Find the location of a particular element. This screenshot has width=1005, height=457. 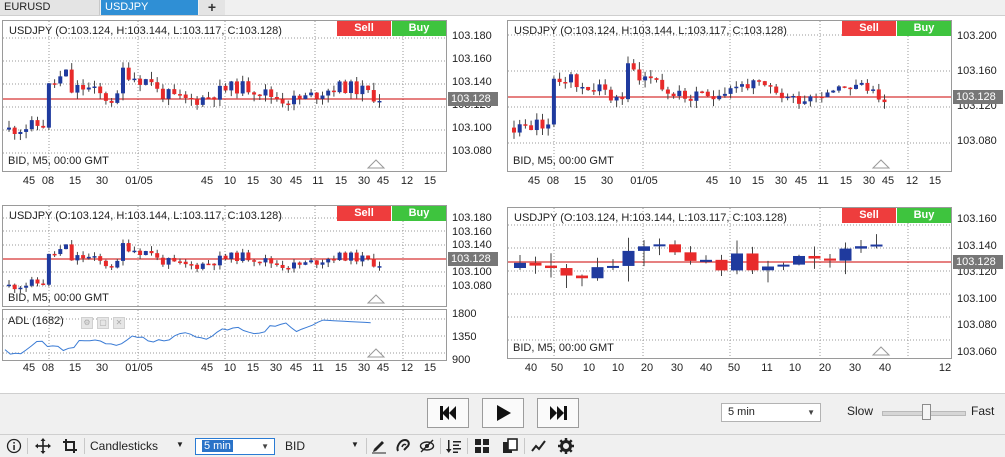

price-tick-label: 103.140 is located at coordinates (472, 245).